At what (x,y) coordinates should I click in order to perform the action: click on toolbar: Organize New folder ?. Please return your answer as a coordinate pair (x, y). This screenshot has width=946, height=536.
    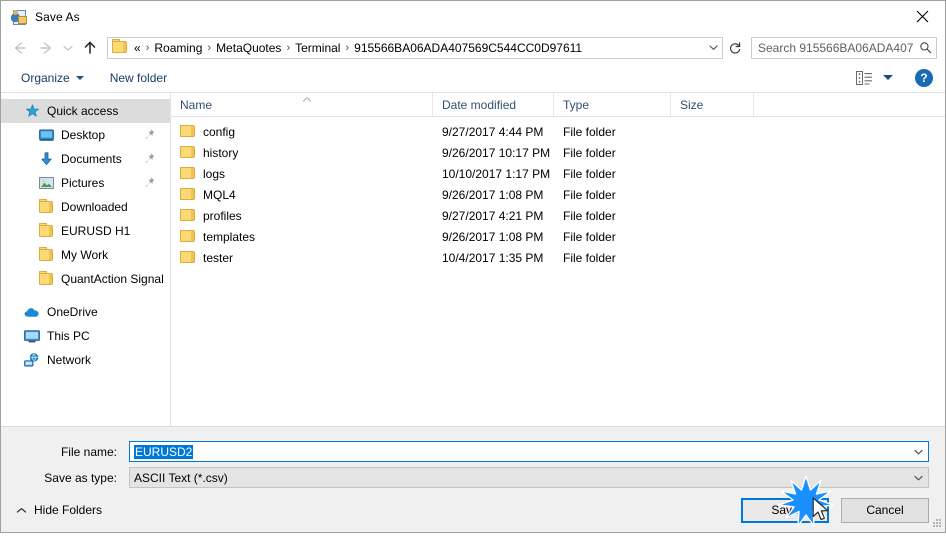
    Looking at the image, I should click on (473, 78).